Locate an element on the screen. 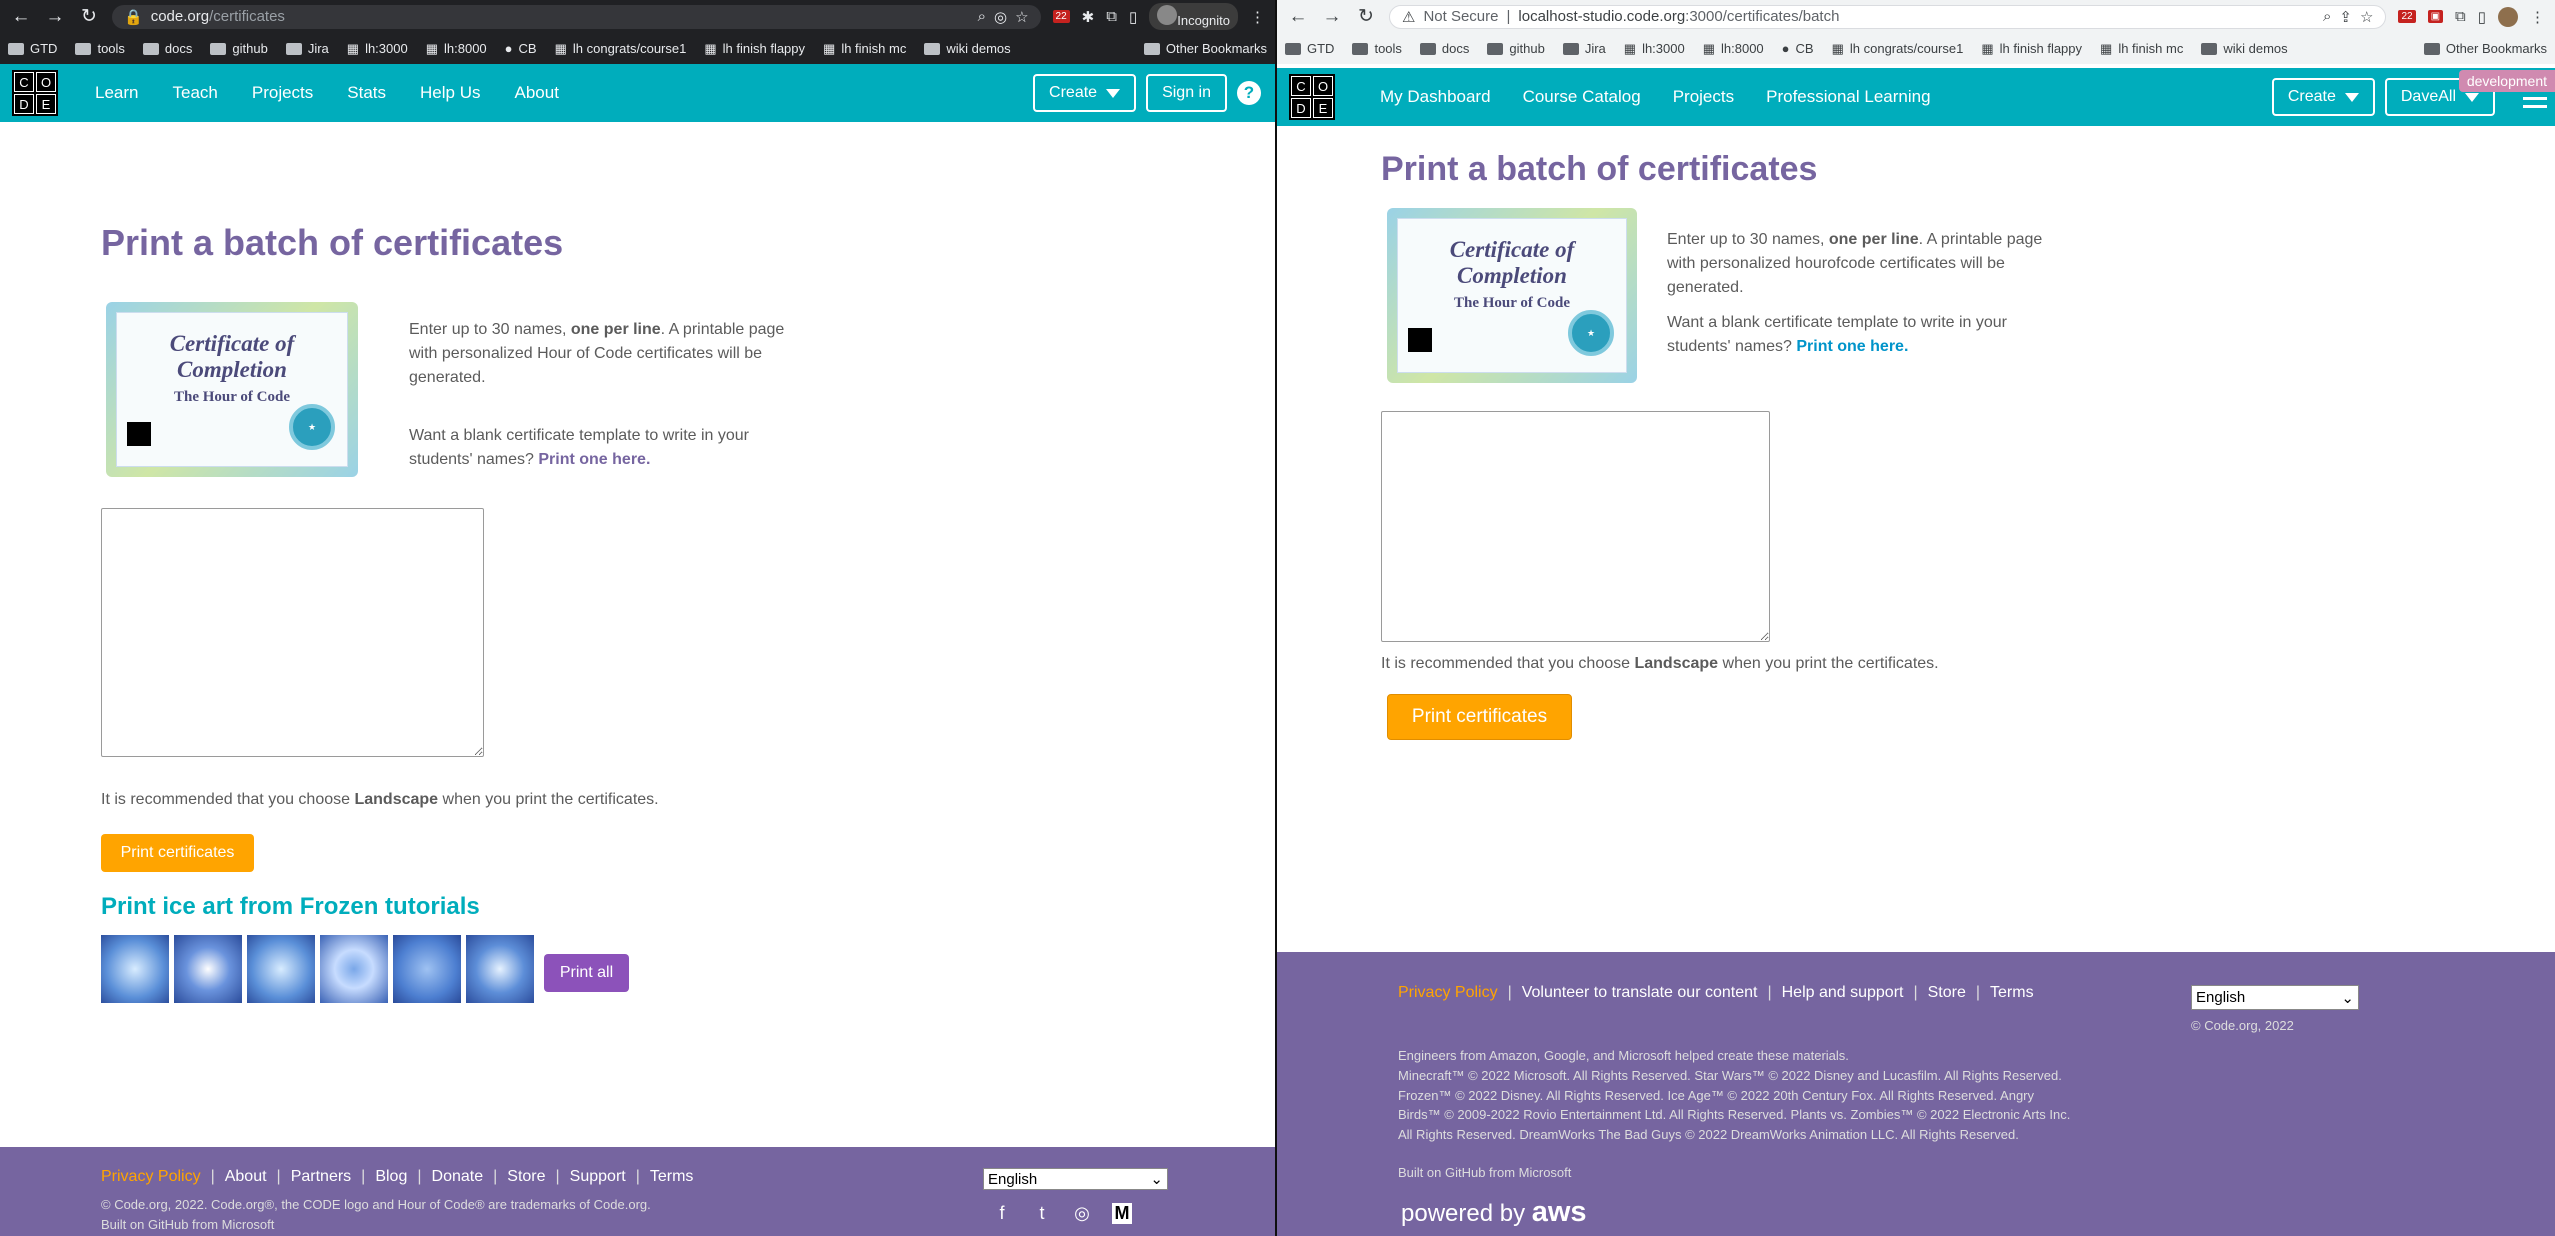  bookmark-item: GTD is located at coordinates (32, 48).